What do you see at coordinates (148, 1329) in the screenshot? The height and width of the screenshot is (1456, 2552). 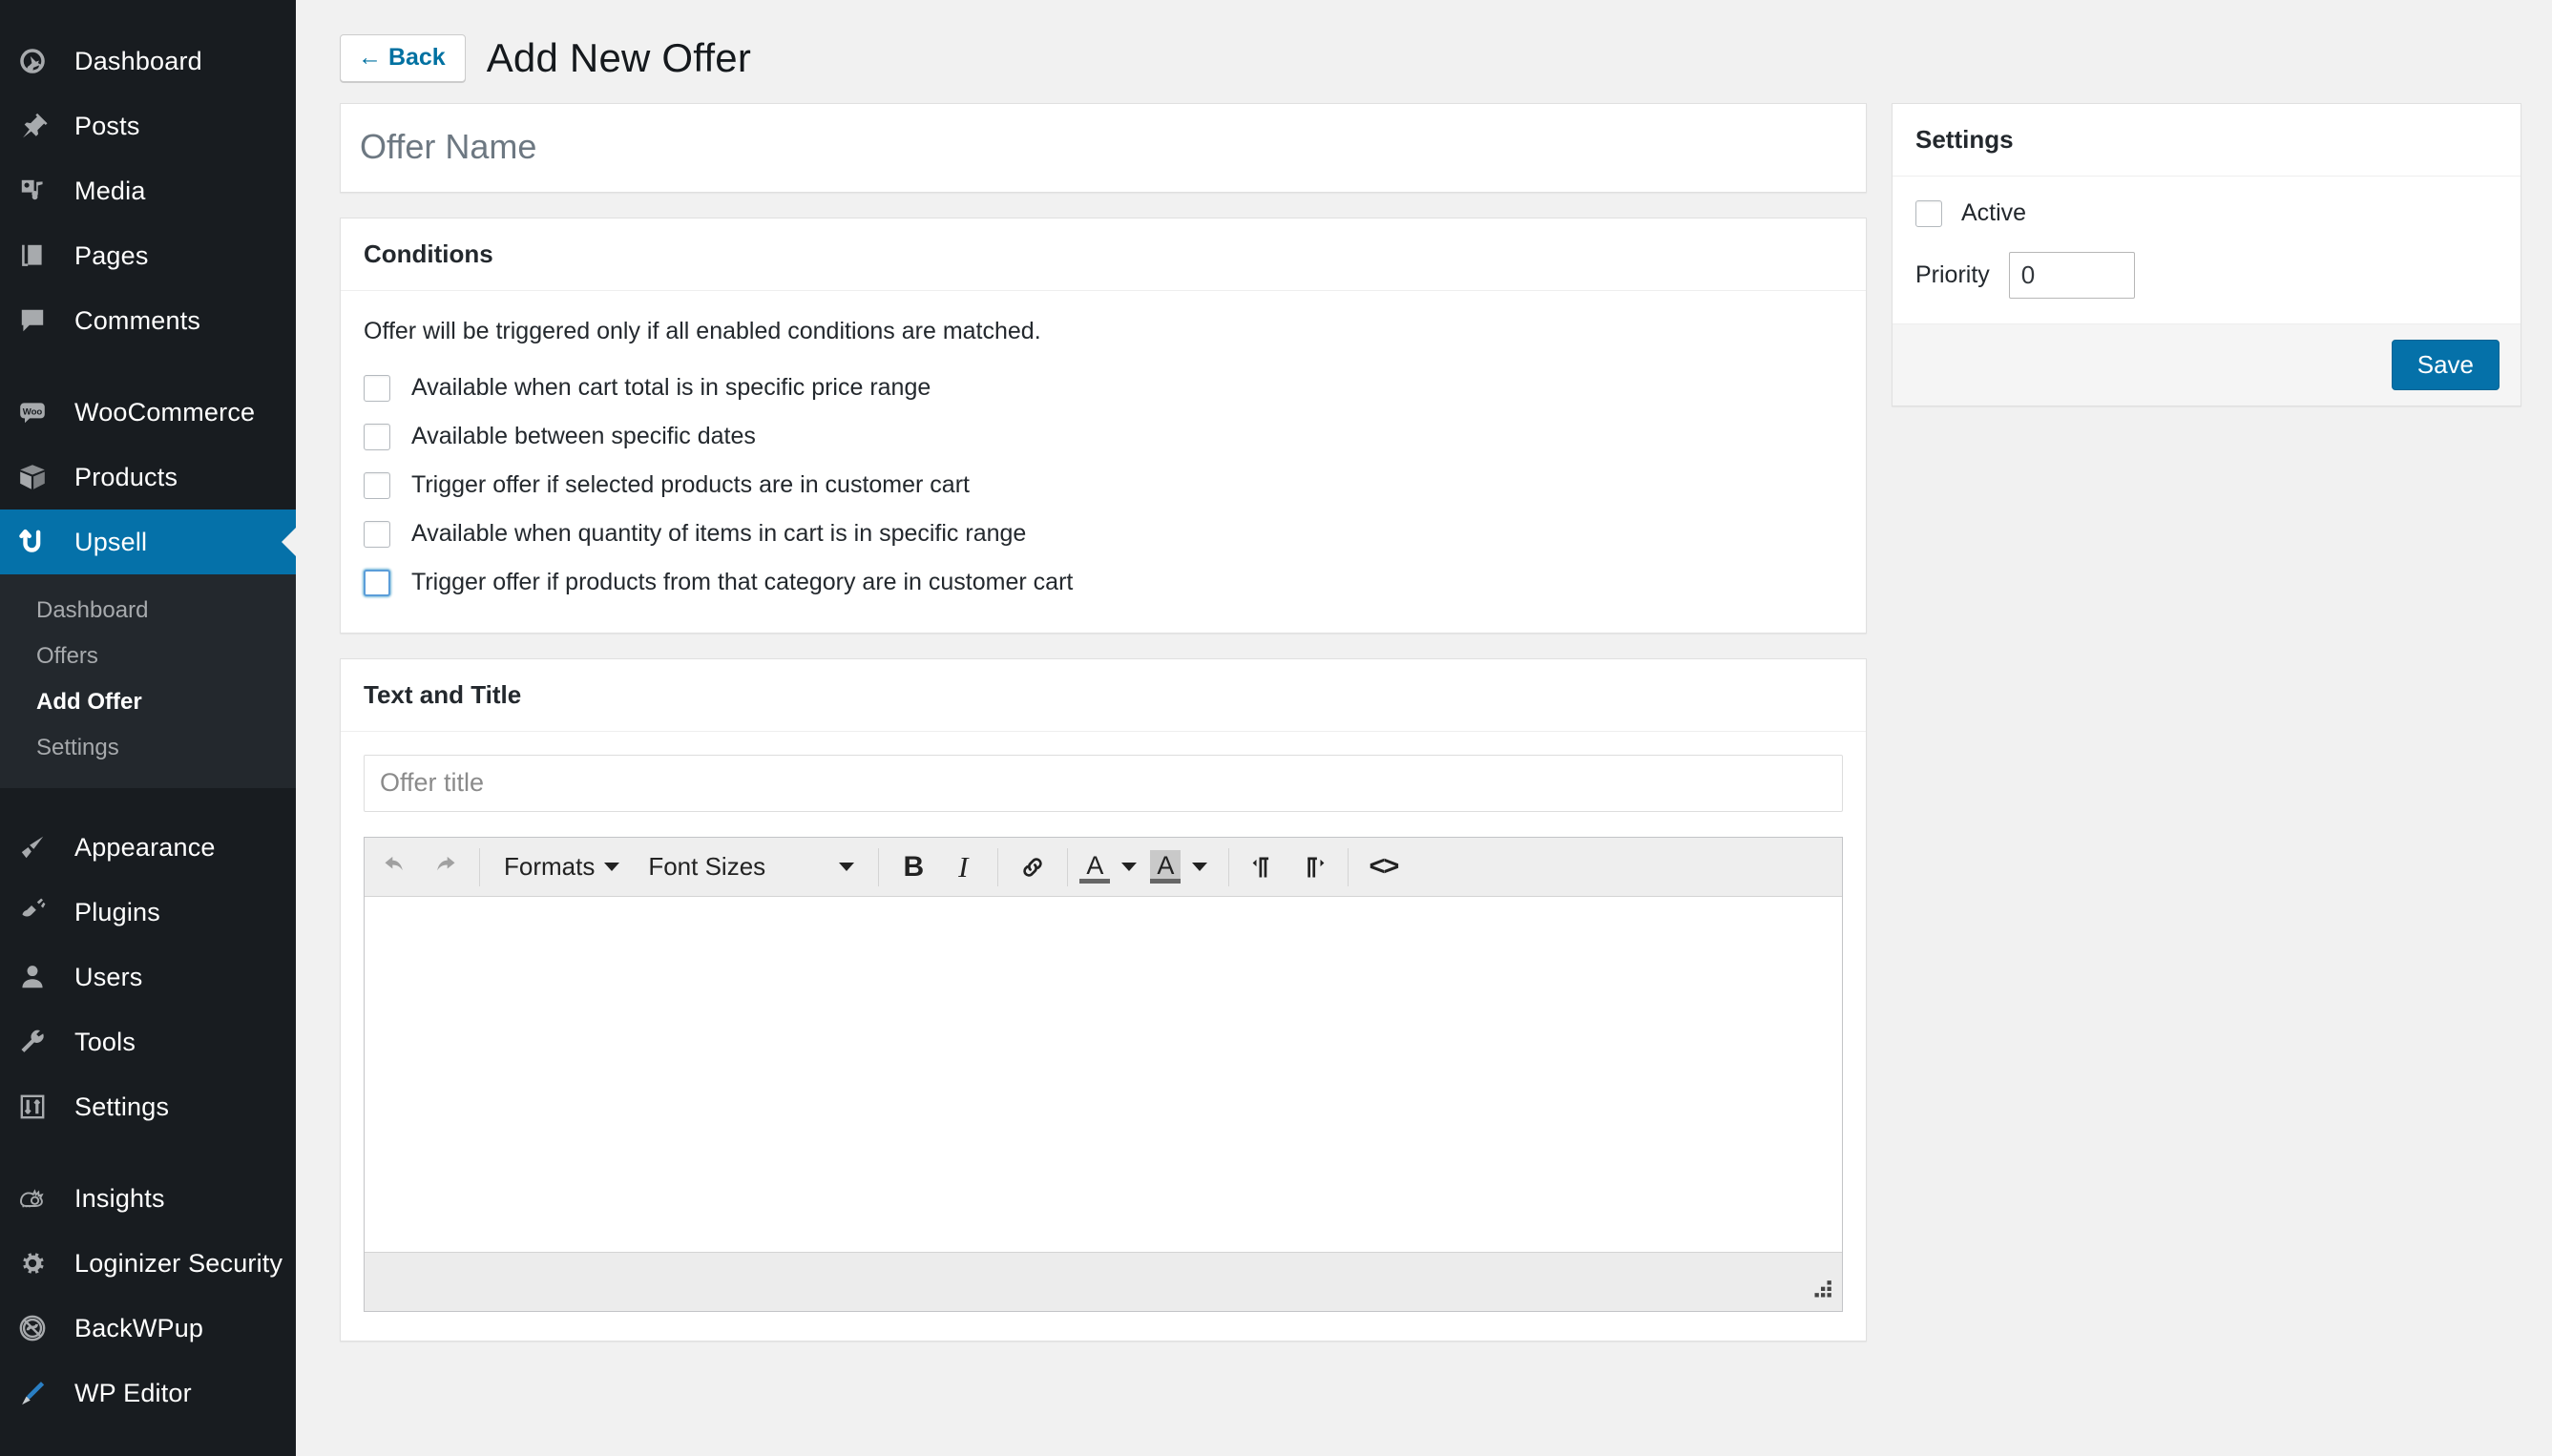 I see `sidebar-item-backwpup: BackWPup` at bounding box center [148, 1329].